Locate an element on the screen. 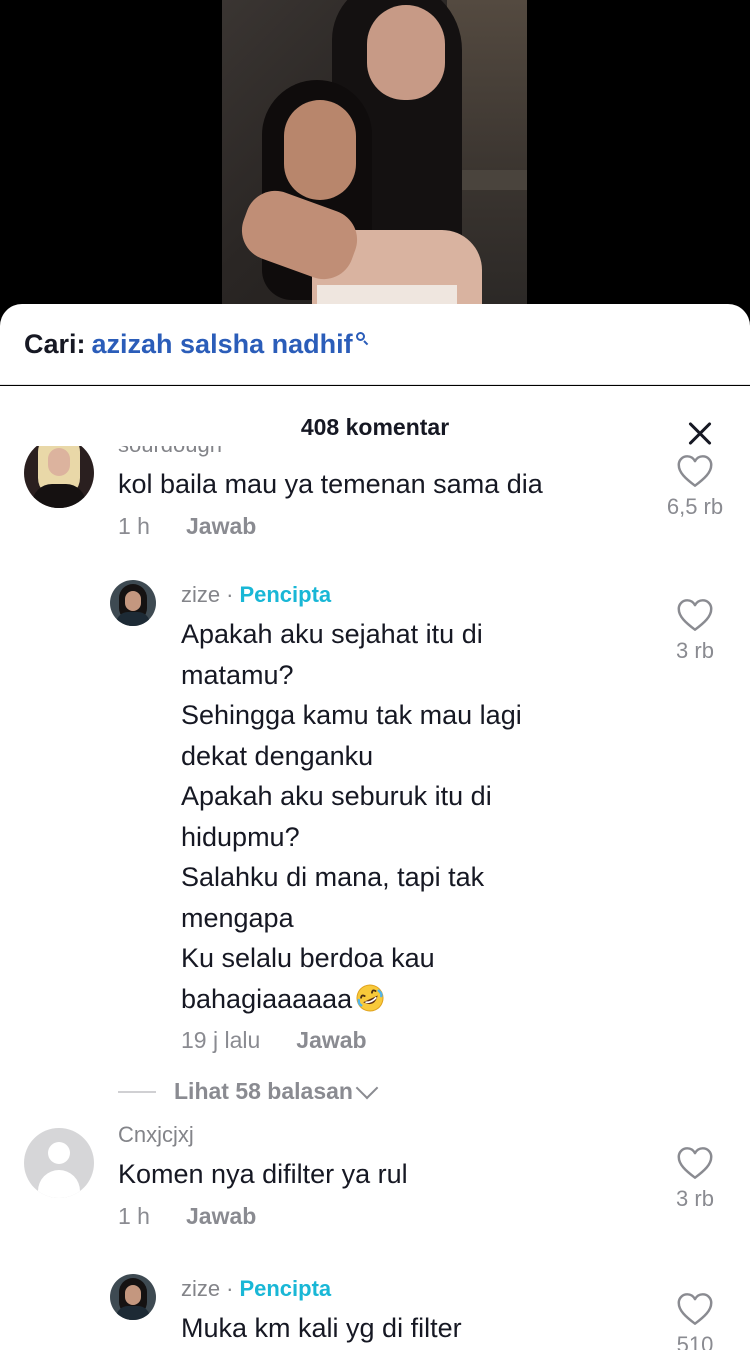 The height and width of the screenshot is (1350, 750). view-replies-button: Lihat 58 balasan is located at coordinates (248, 1090).